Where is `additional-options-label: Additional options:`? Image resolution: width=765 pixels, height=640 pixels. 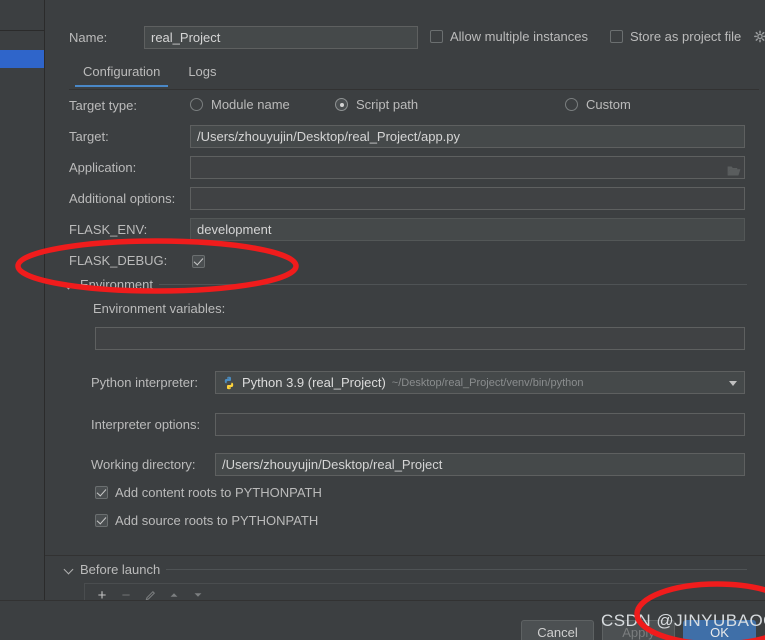
additional-options-label: Additional options: is located at coordinates (122, 198).